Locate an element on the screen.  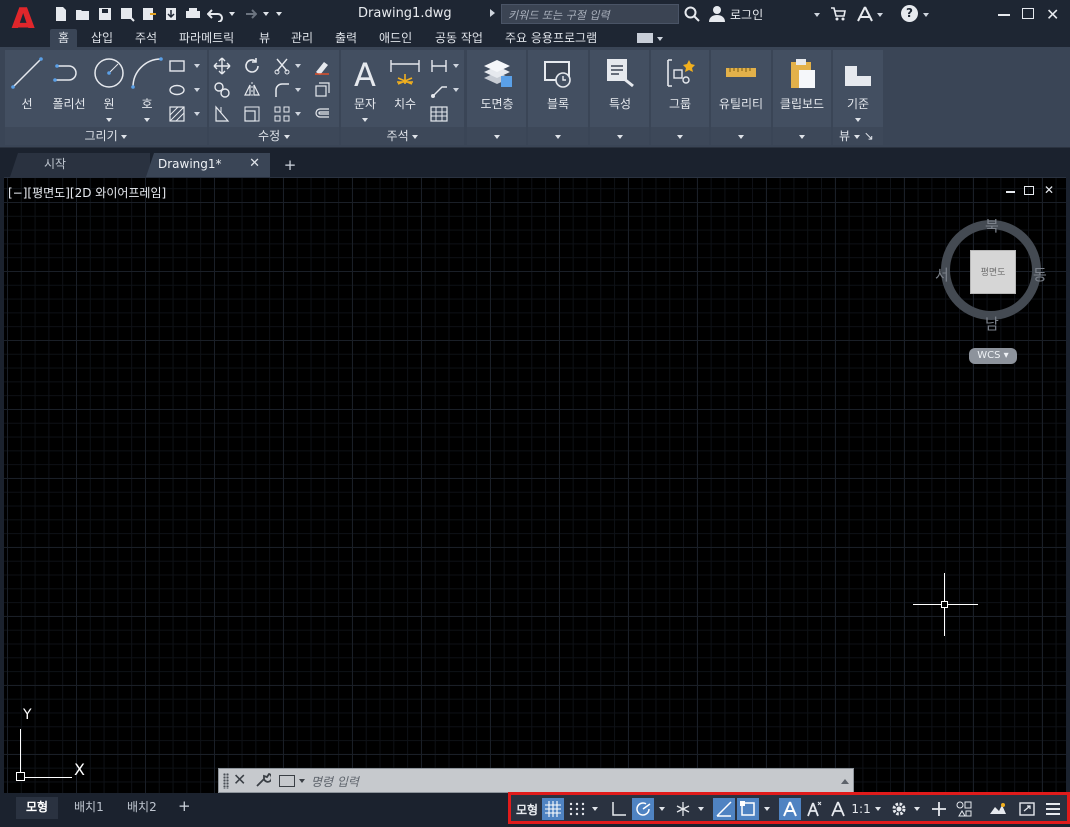
search-icon is located at coordinates (692, 15).